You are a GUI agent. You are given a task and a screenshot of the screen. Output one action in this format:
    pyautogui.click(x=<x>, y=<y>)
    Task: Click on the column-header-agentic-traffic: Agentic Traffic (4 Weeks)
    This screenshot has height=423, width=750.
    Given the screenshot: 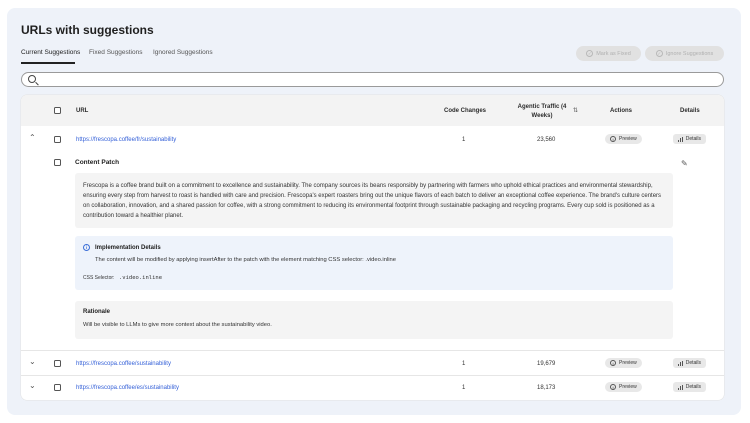 What is the action you would take?
    pyautogui.click(x=542, y=112)
    